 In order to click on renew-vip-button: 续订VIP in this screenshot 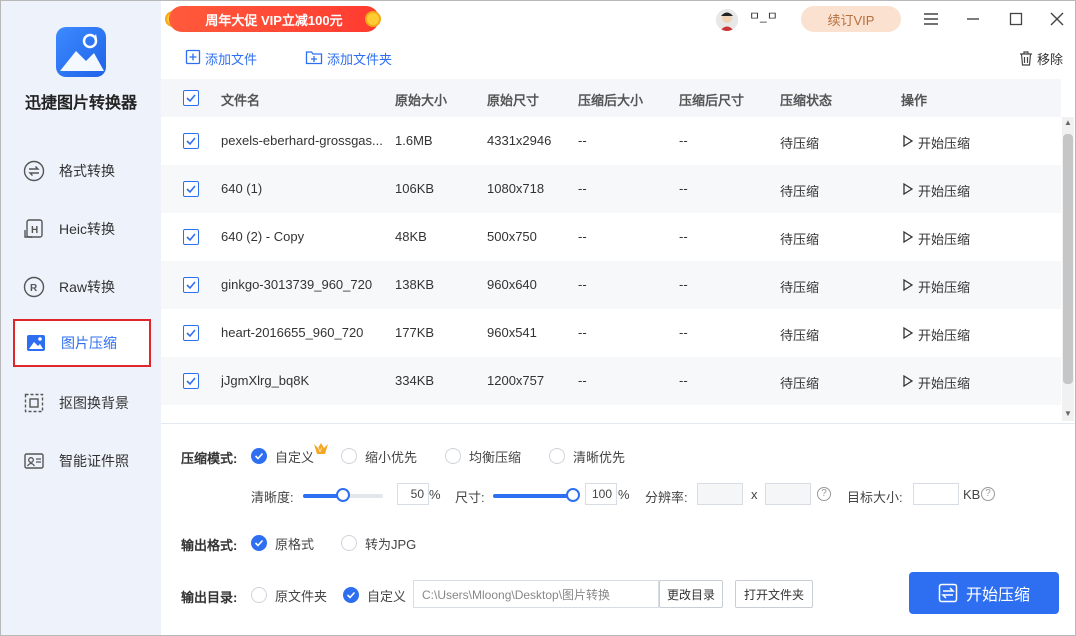, I will do `click(851, 19)`.